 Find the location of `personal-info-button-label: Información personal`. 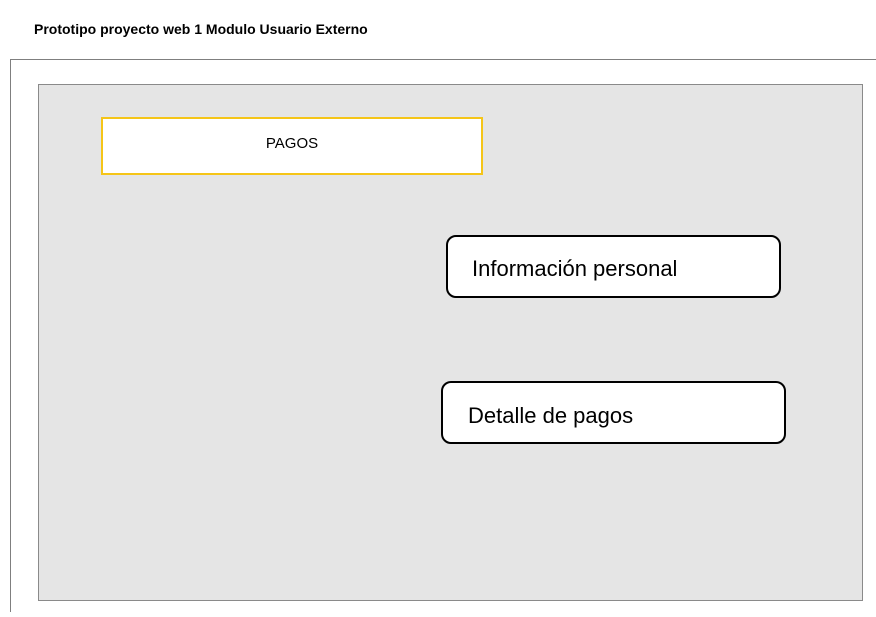

personal-info-button-label: Información personal is located at coordinates (575, 268).